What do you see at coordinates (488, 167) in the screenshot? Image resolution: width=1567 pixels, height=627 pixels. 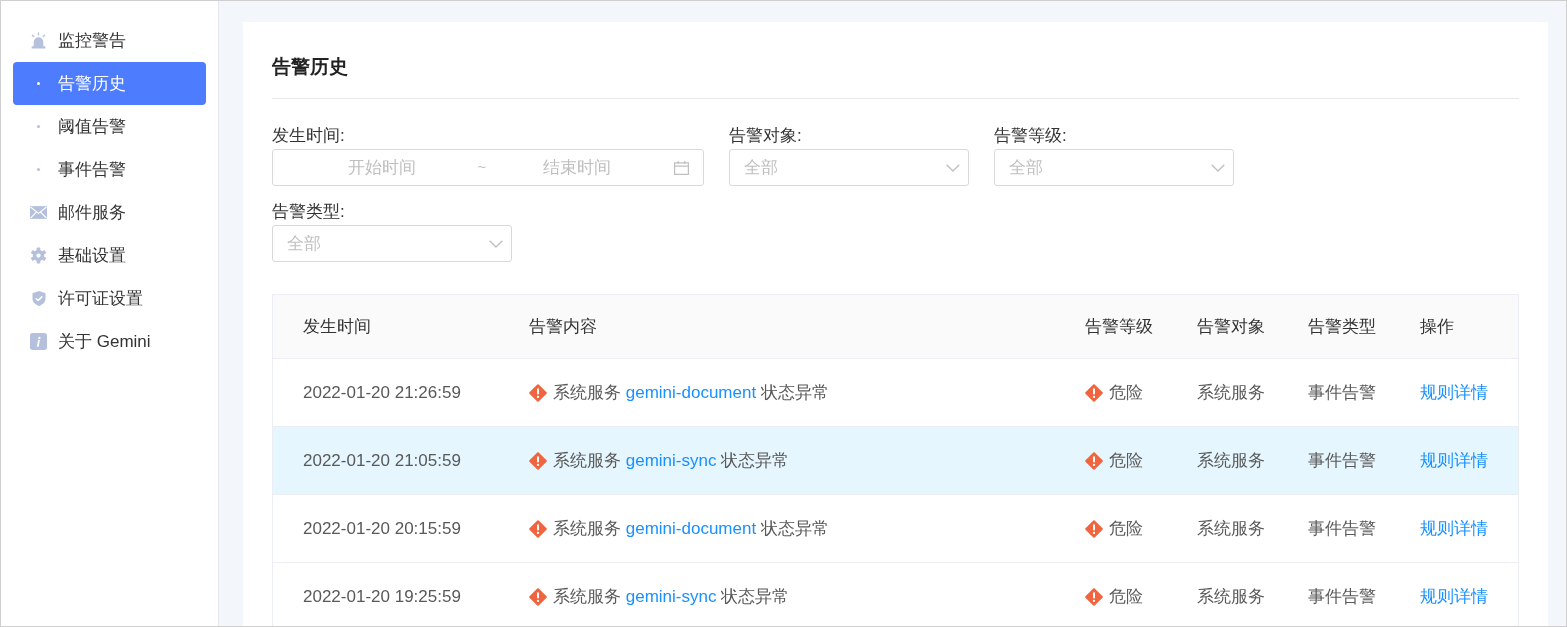 I see `date-range-field: 开始时间 ~ 结束时间` at bounding box center [488, 167].